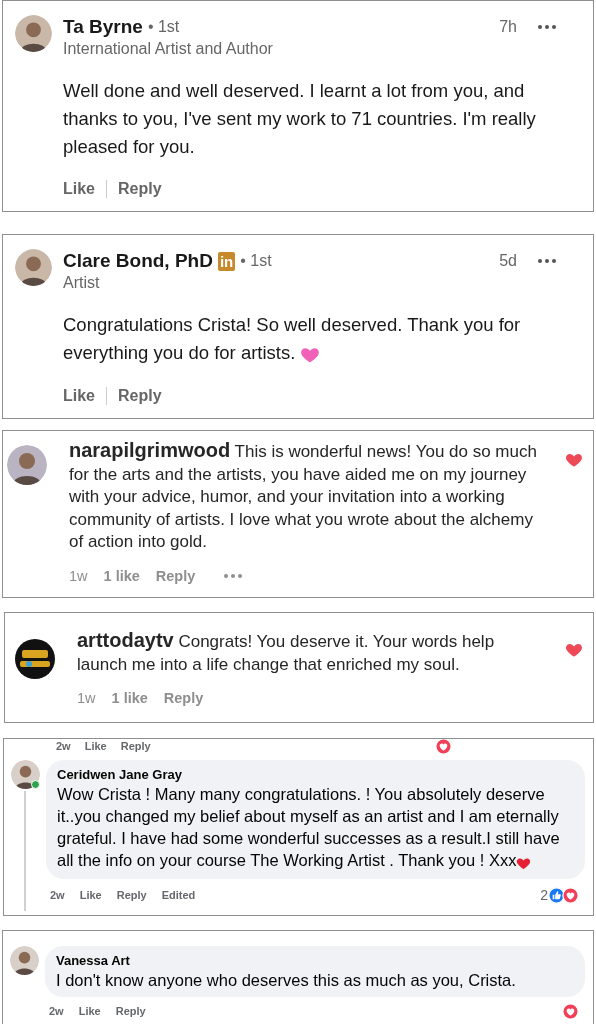  What do you see at coordinates (103, 27) in the screenshot?
I see `author-name: Ta Byrne` at bounding box center [103, 27].